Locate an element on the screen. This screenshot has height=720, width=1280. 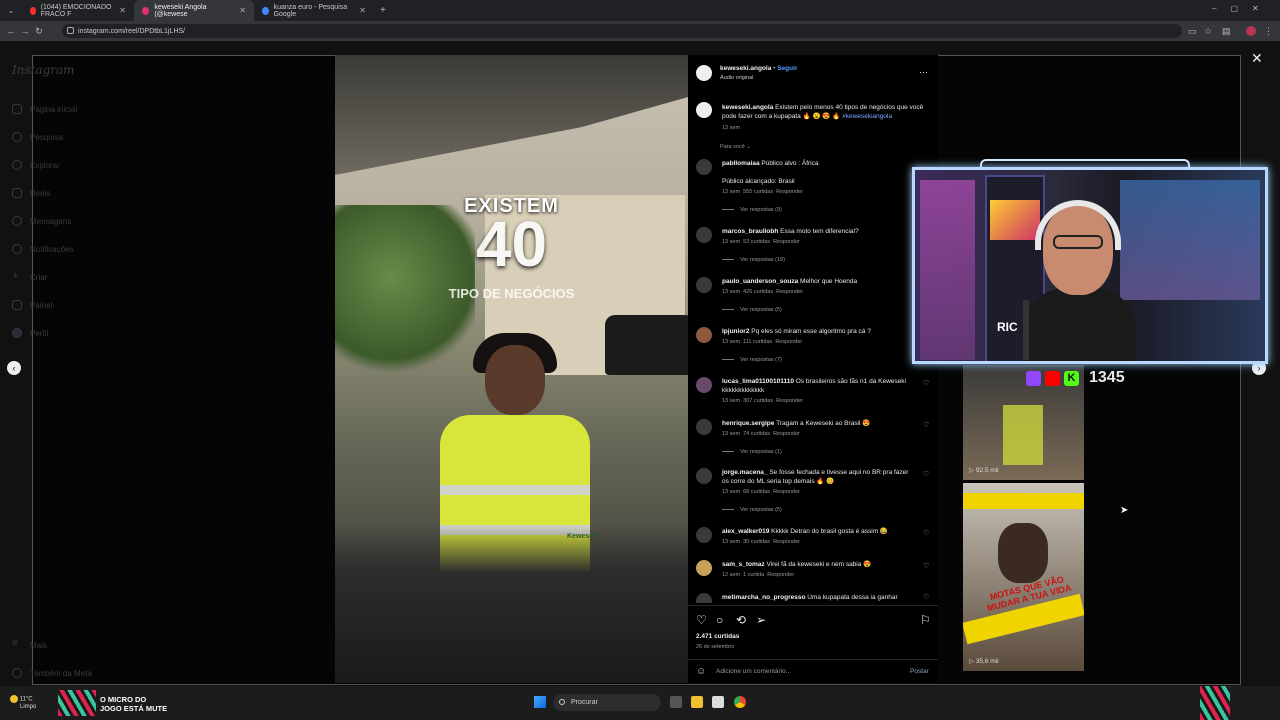
nav-reels: Reels is located at coordinates (31, 193).